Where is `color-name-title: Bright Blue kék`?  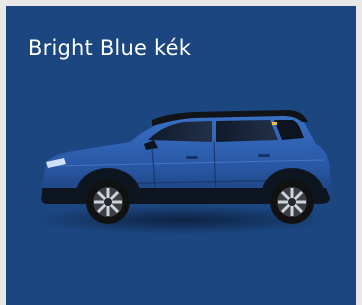
color-name-title: Bright Blue kék is located at coordinates (110, 48).